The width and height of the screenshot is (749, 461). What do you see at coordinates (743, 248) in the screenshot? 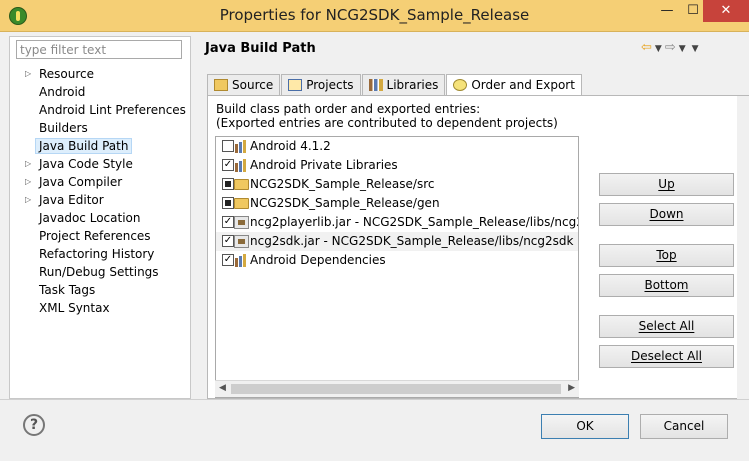
I see `page-vertical-scrollbar` at bounding box center [743, 248].